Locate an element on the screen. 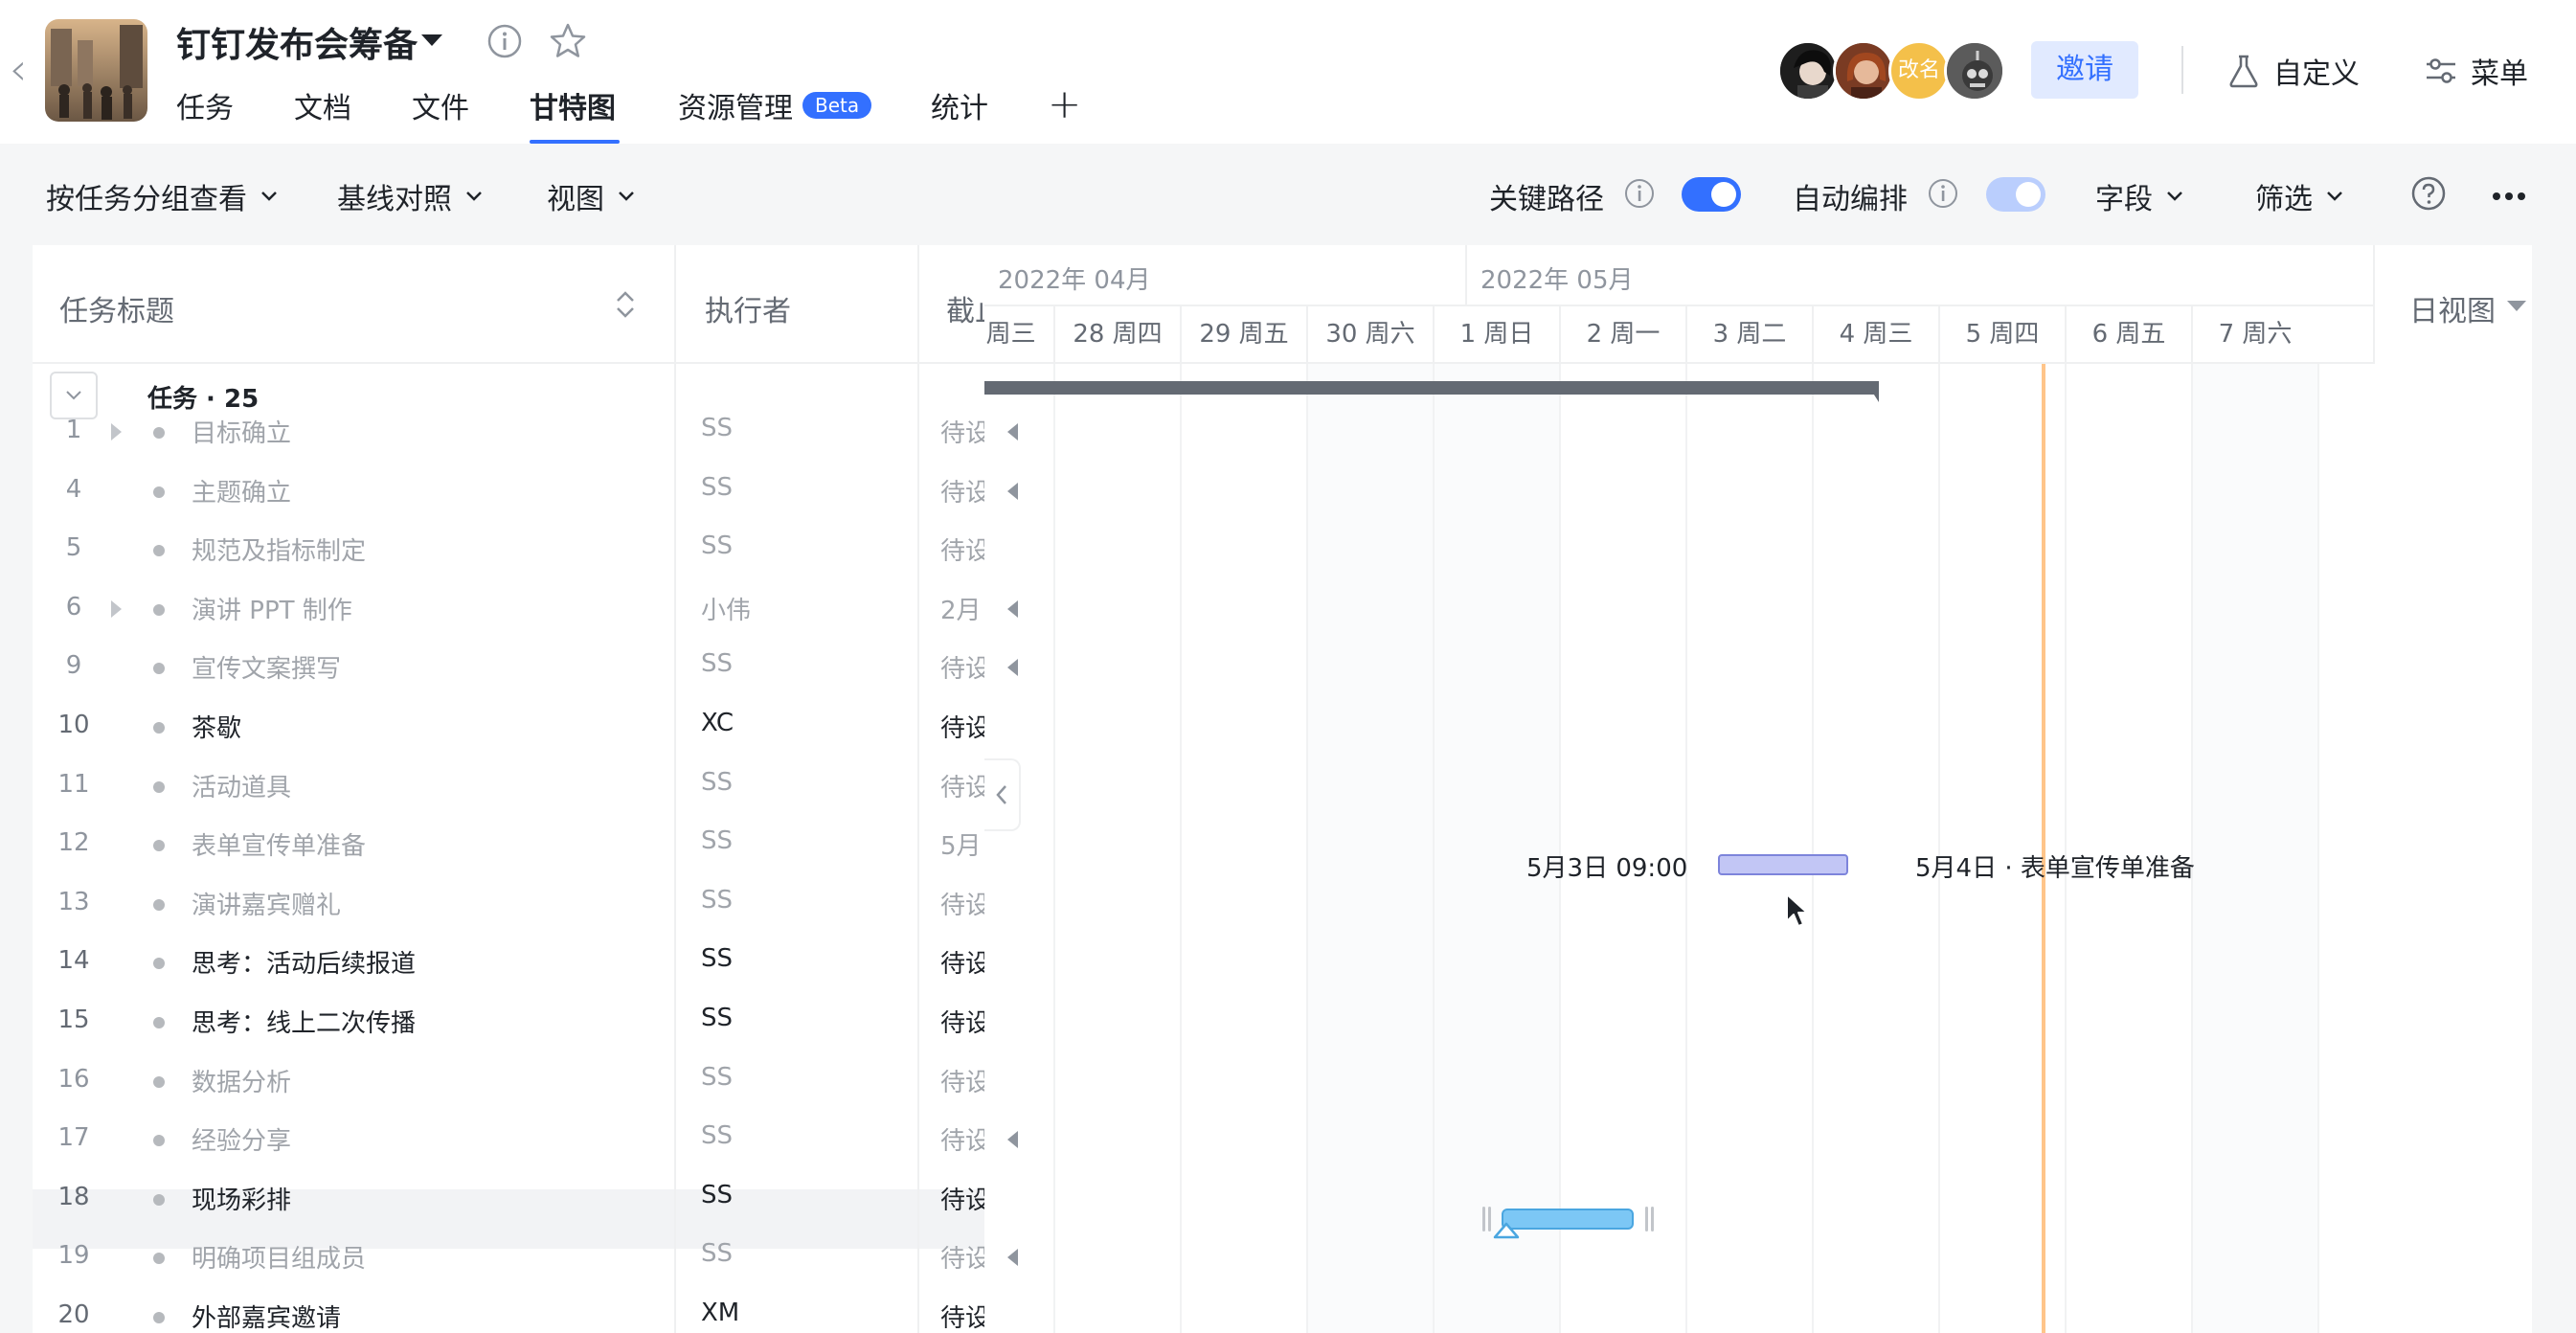 Image resolution: width=2576 pixels, height=1333 pixels. table-row: 20 外部嘉宾邀请 XM 待设 is located at coordinates (508, 1310).